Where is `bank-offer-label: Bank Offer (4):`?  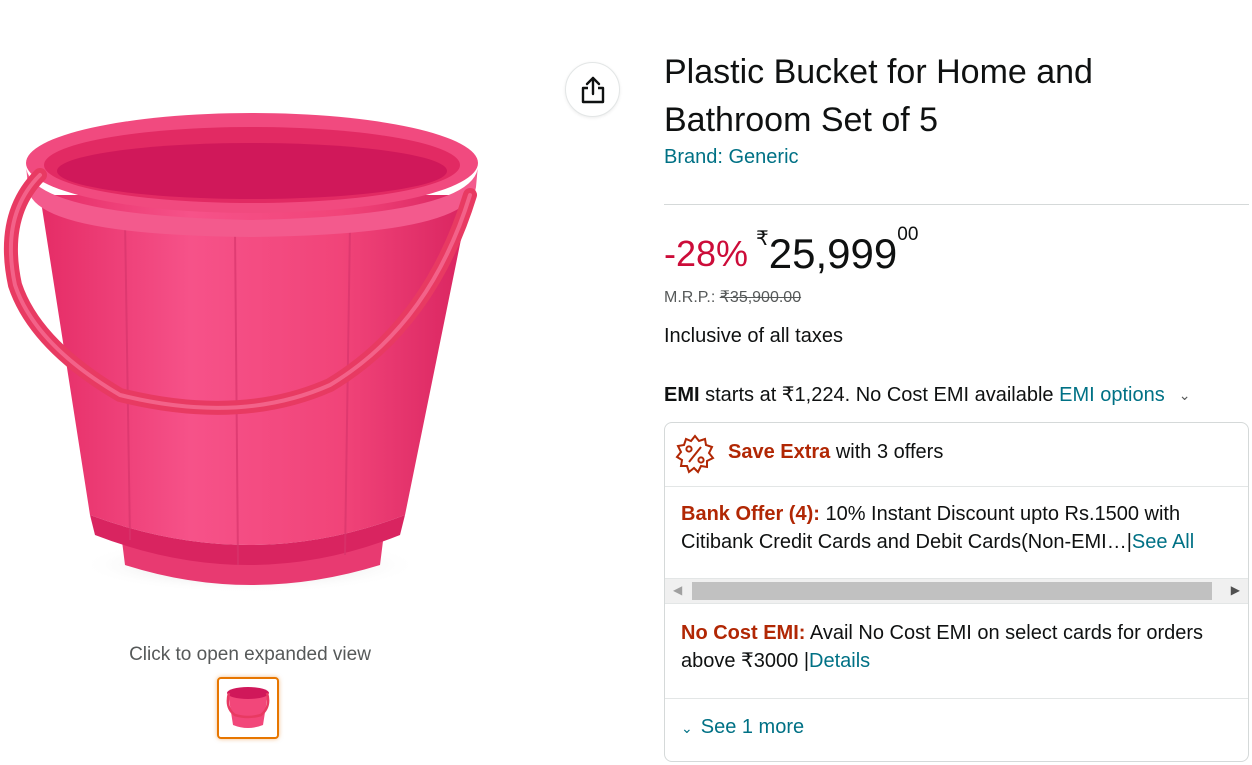
bank-offer-label: Bank Offer (4): is located at coordinates (750, 514).